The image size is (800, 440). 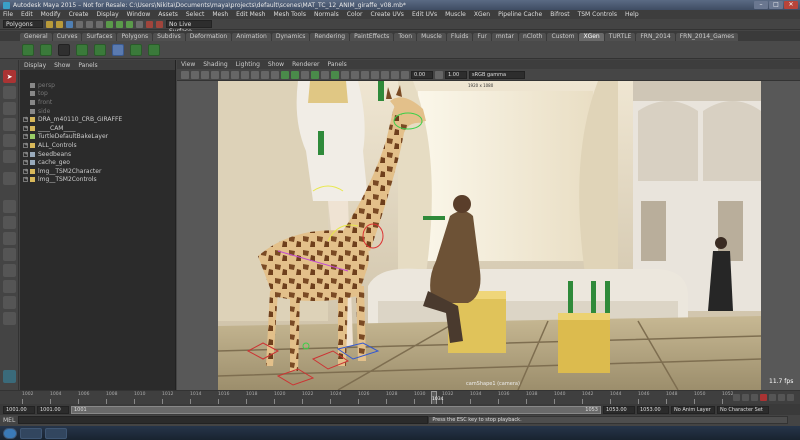 I want to click on shelf-tab-dynamics: Dynamics, so click(x=290, y=37).